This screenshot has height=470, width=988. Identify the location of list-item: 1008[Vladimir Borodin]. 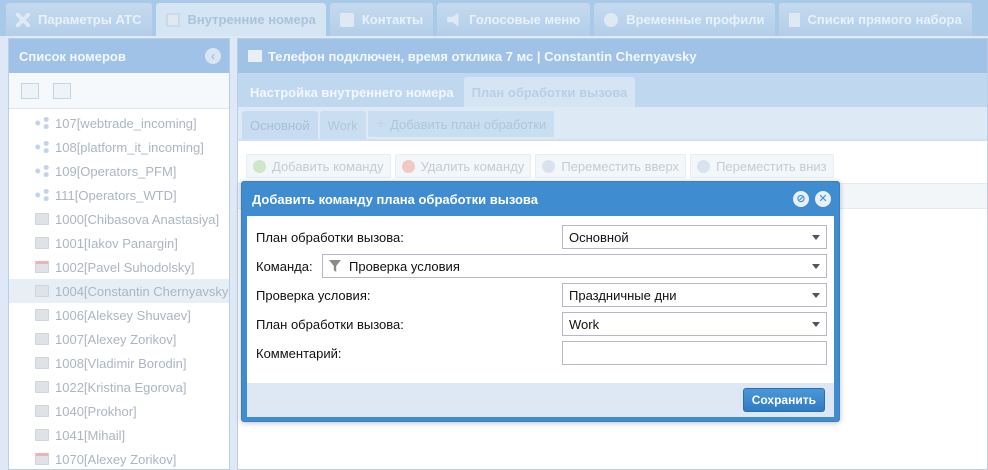
(119, 363).